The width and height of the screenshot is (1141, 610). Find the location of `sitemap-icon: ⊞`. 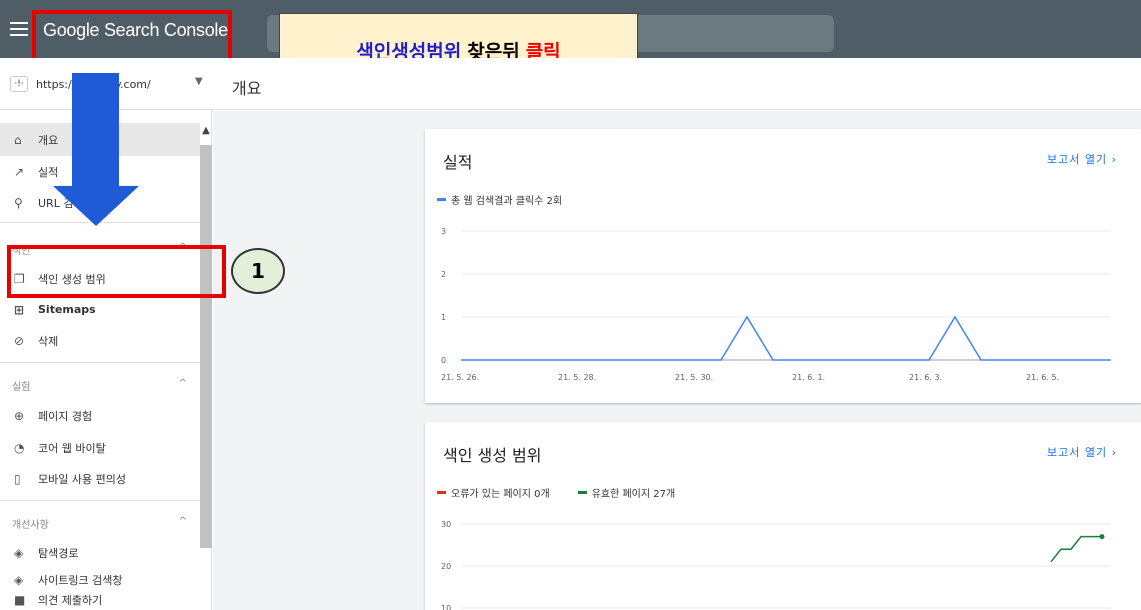

sitemap-icon: ⊞ is located at coordinates (19, 309).